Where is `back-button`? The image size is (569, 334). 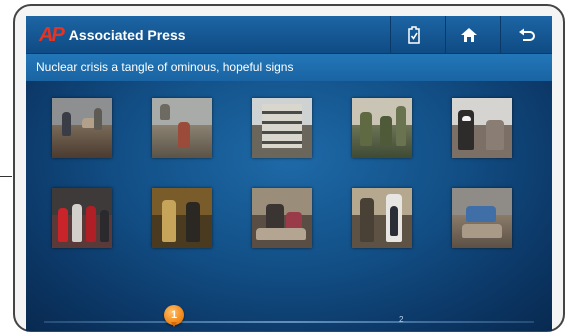 back-button is located at coordinates (526, 34).